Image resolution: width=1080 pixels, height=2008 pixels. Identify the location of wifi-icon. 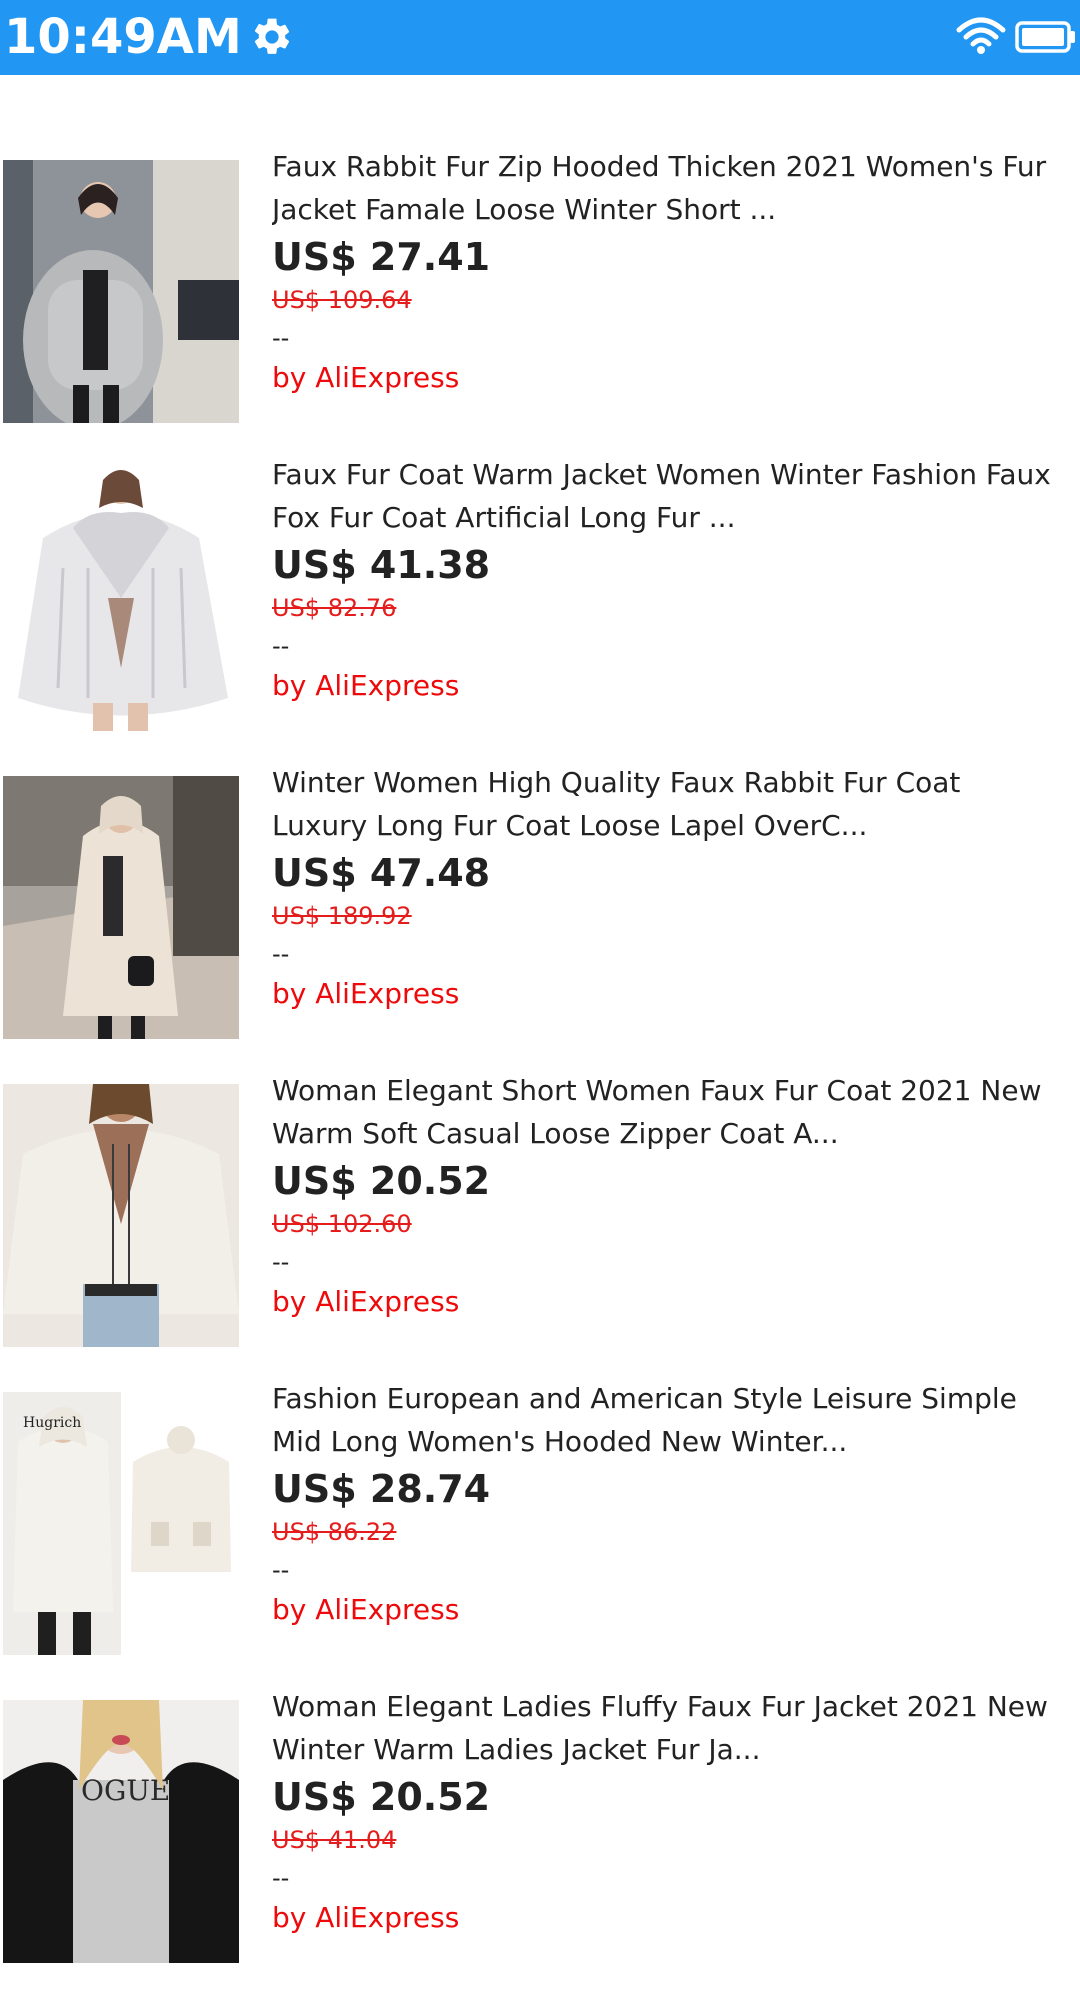
(981, 35).